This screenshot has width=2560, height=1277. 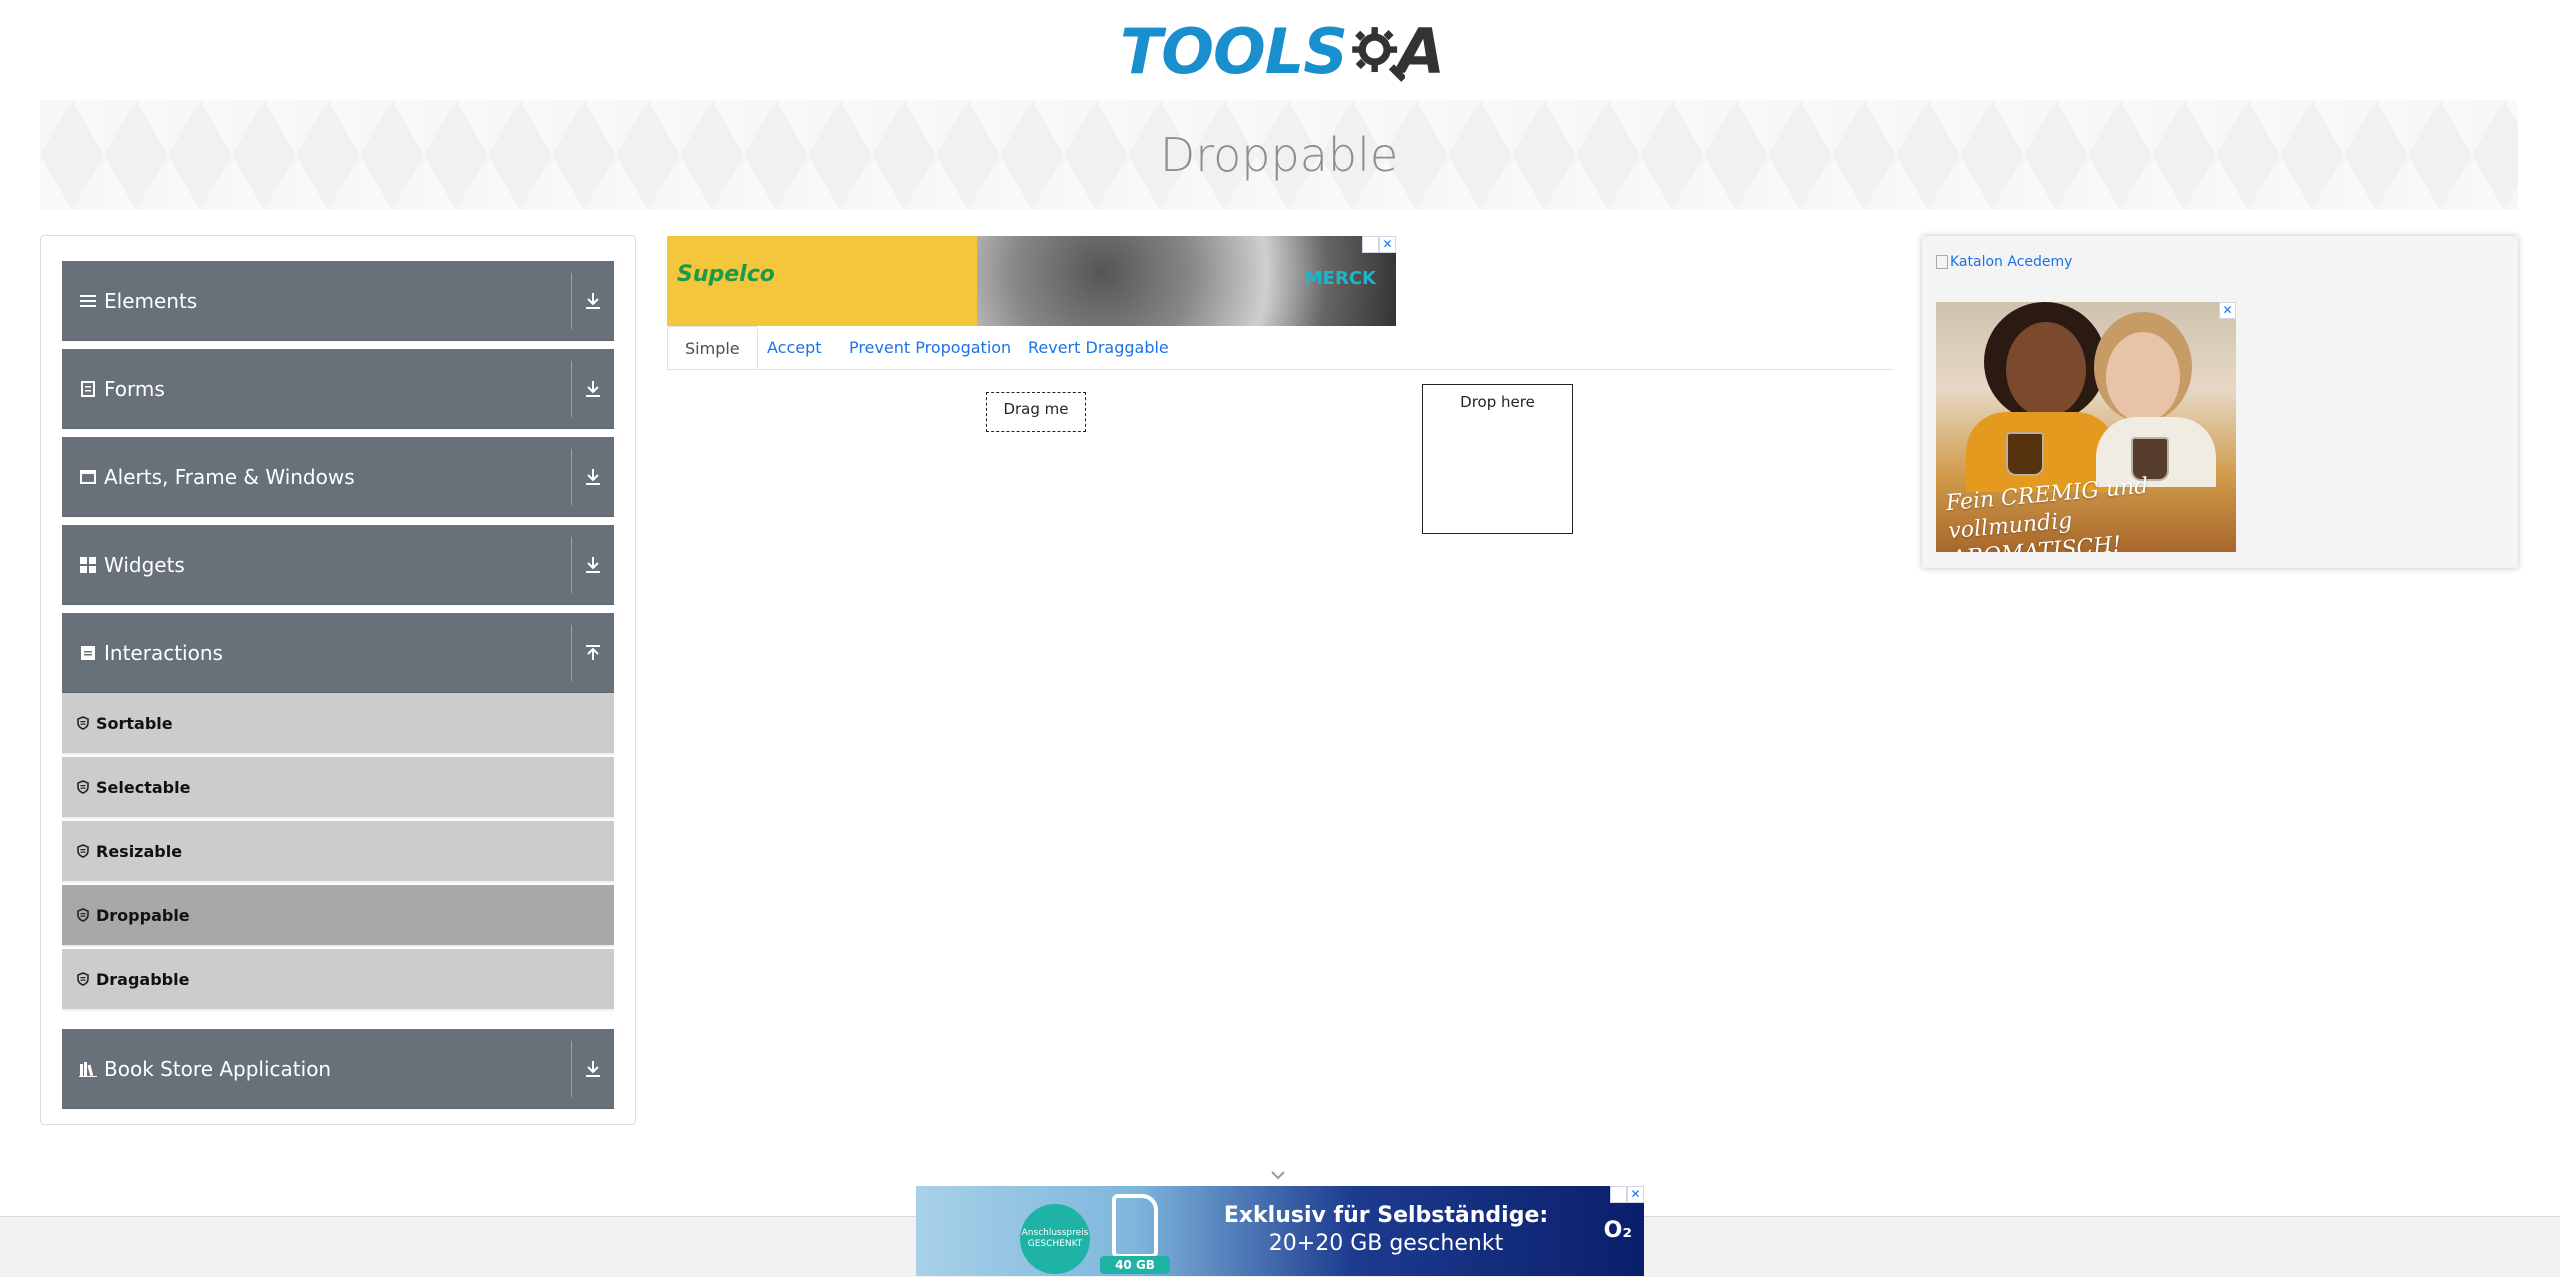 What do you see at coordinates (338, 565) in the screenshot?
I see `sidebar-group-widgets: Widgets` at bounding box center [338, 565].